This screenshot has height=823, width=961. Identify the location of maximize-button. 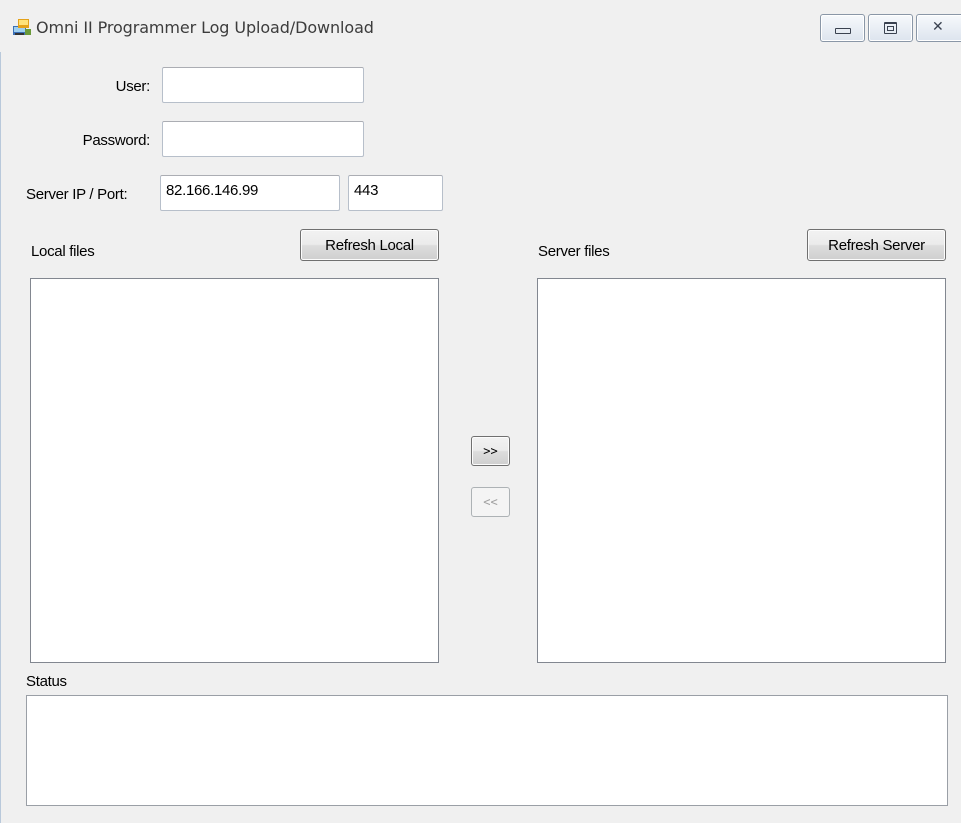
(890, 28).